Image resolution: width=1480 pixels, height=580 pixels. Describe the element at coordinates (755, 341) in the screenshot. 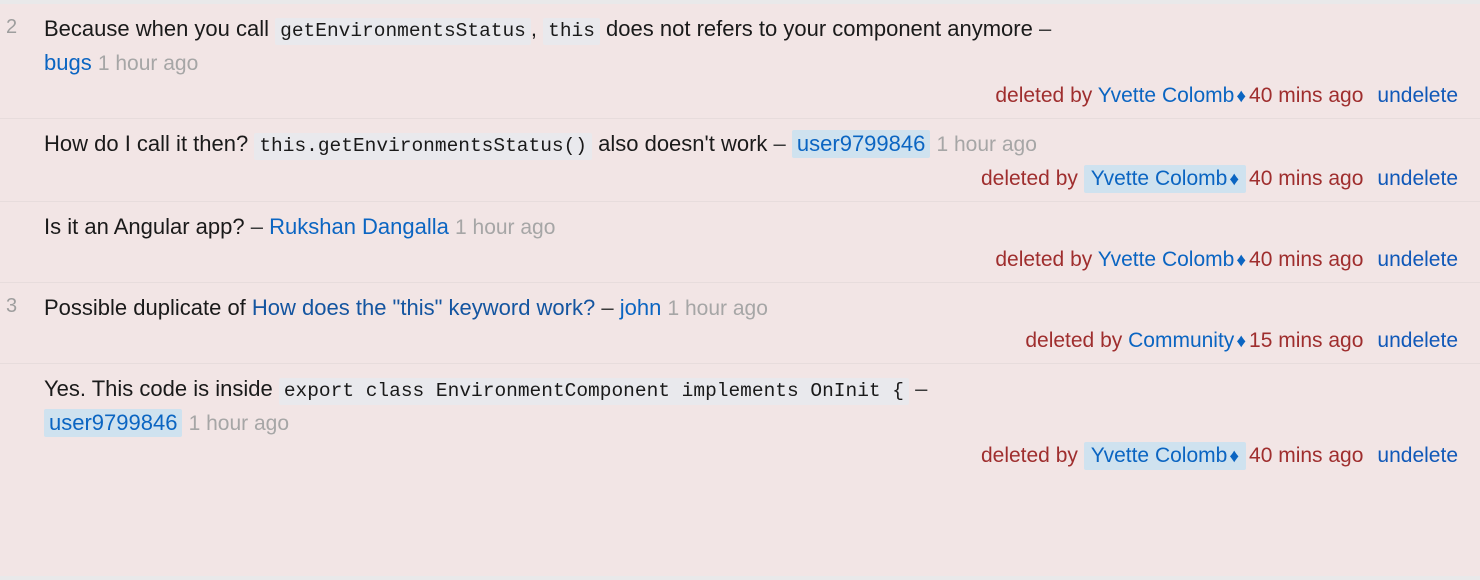

I see `deleted-by-line: deleted by Community ♦ 15 mins ago undelete` at that location.